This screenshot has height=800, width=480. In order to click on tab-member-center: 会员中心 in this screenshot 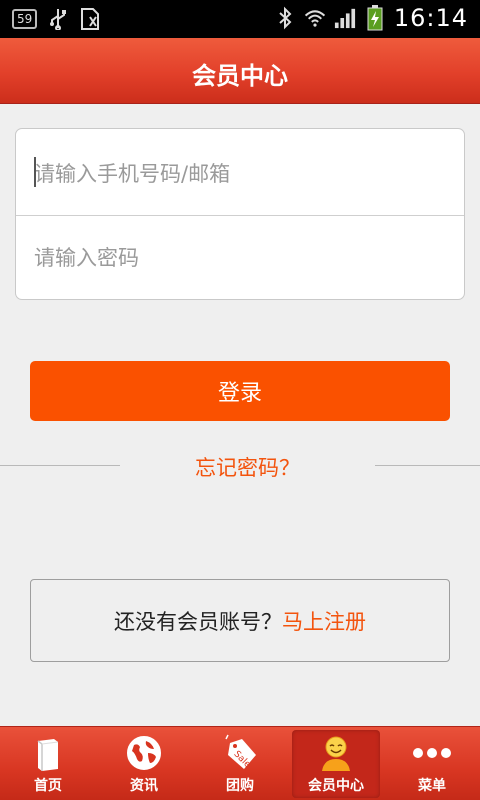, I will do `click(336, 763)`.